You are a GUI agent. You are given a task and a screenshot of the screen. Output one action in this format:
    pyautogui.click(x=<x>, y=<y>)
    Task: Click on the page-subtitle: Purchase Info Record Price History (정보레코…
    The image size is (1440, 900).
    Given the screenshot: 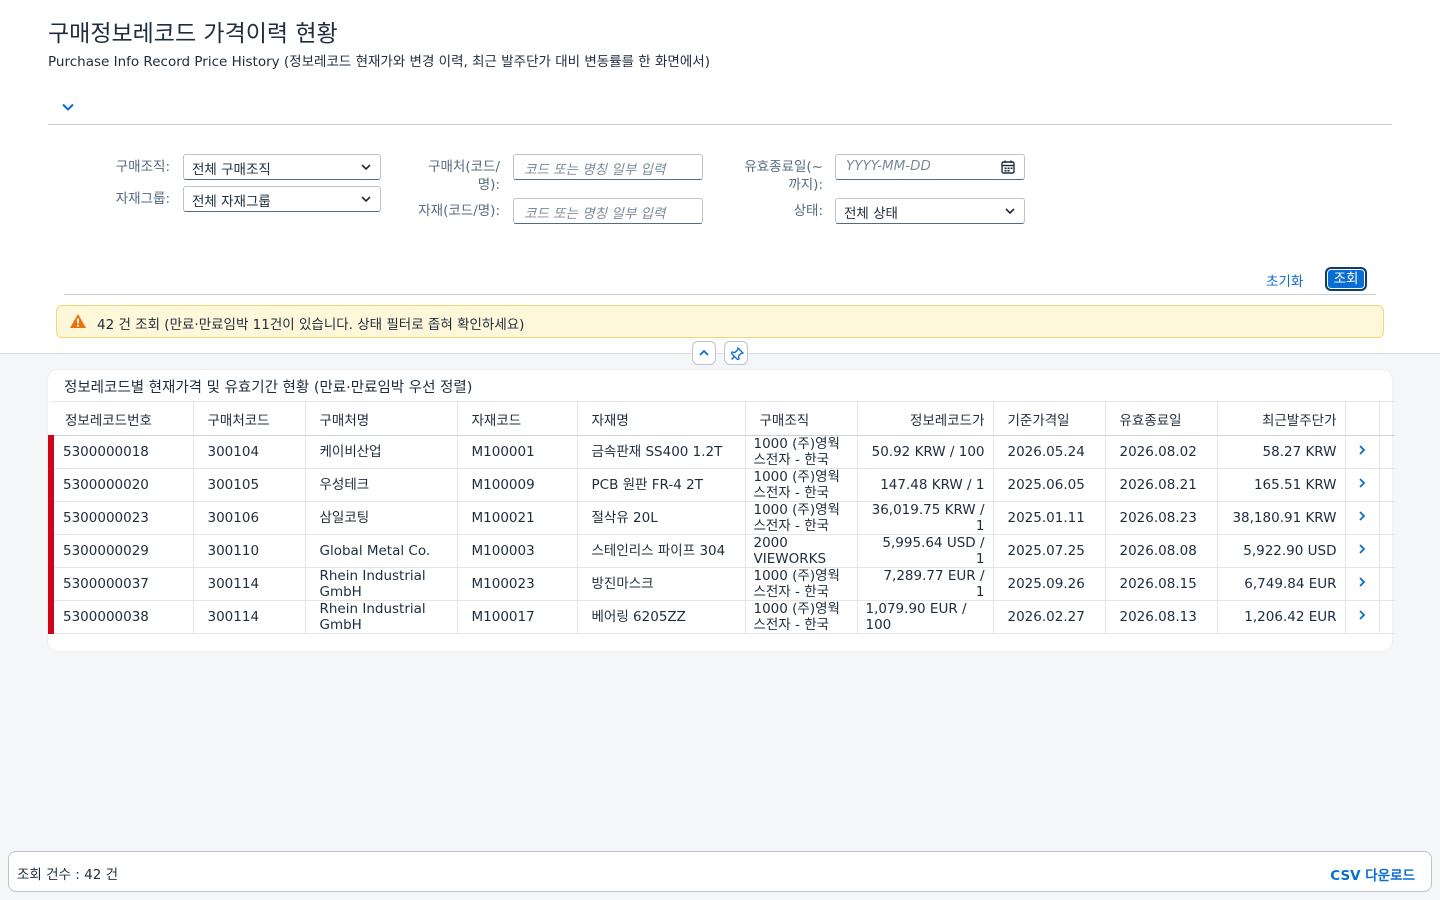 What is the action you would take?
    pyautogui.click(x=379, y=62)
    